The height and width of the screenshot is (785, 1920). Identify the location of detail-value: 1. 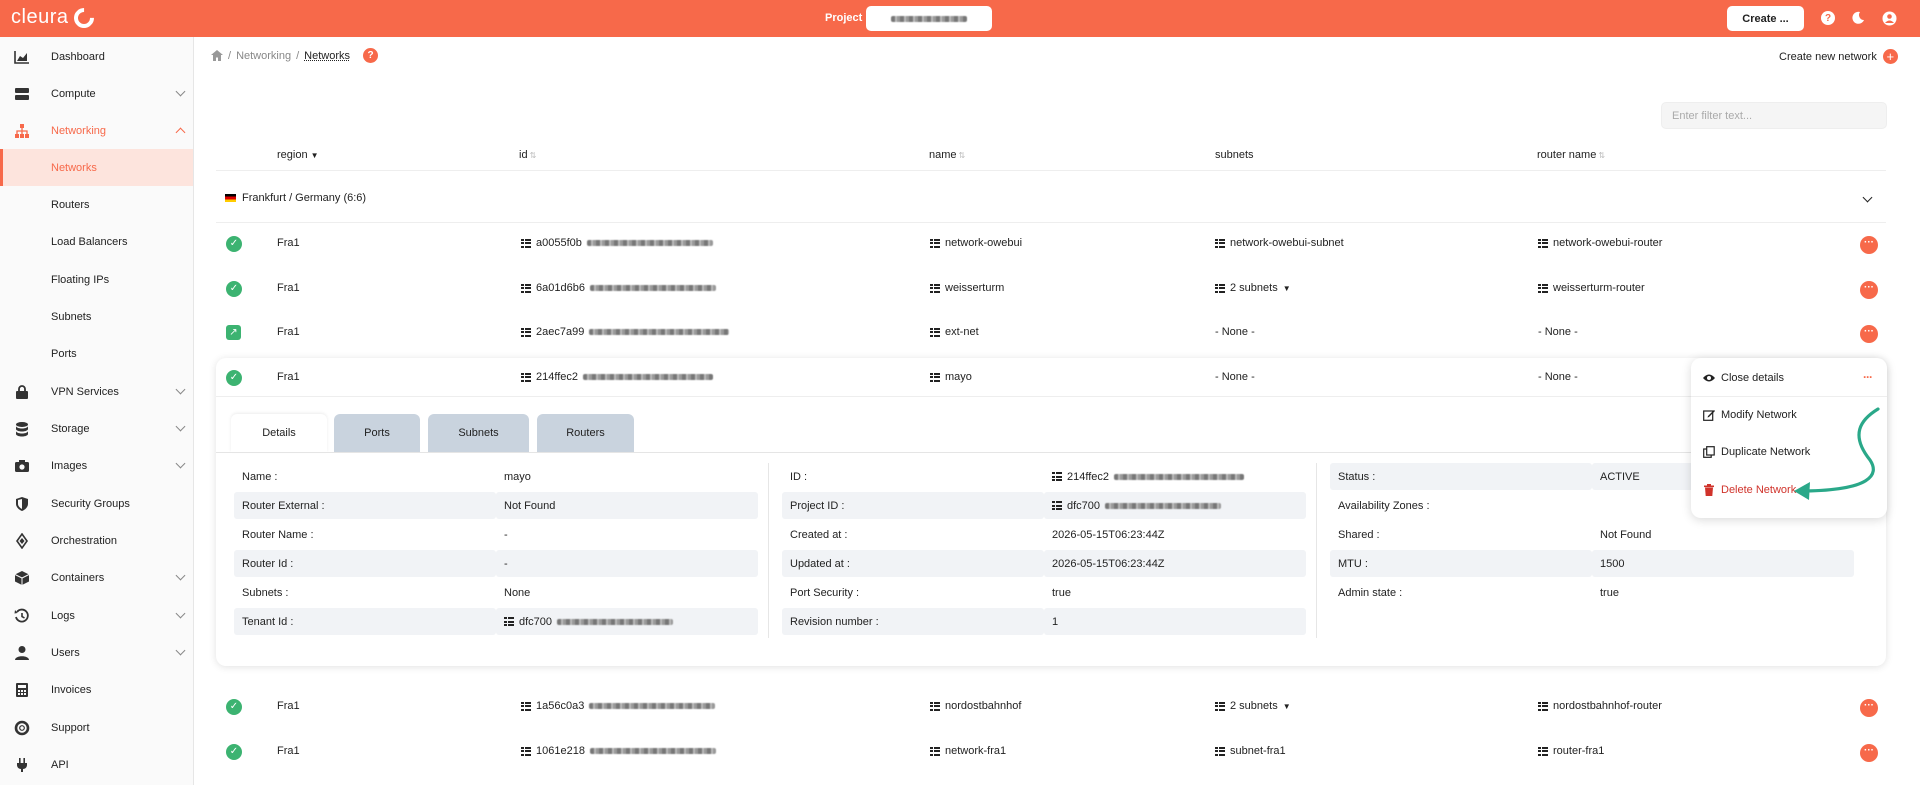
(1055, 621).